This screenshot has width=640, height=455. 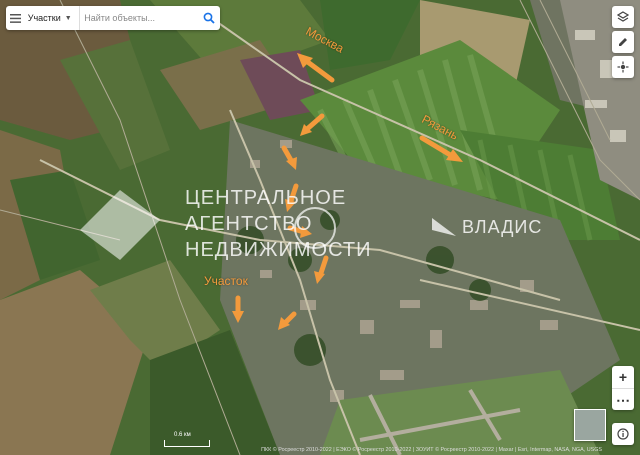 What do you see at coordinates (623, 377) in the screenshot?
I see `zoom-in-button: +` at bounding box center [623, 377].